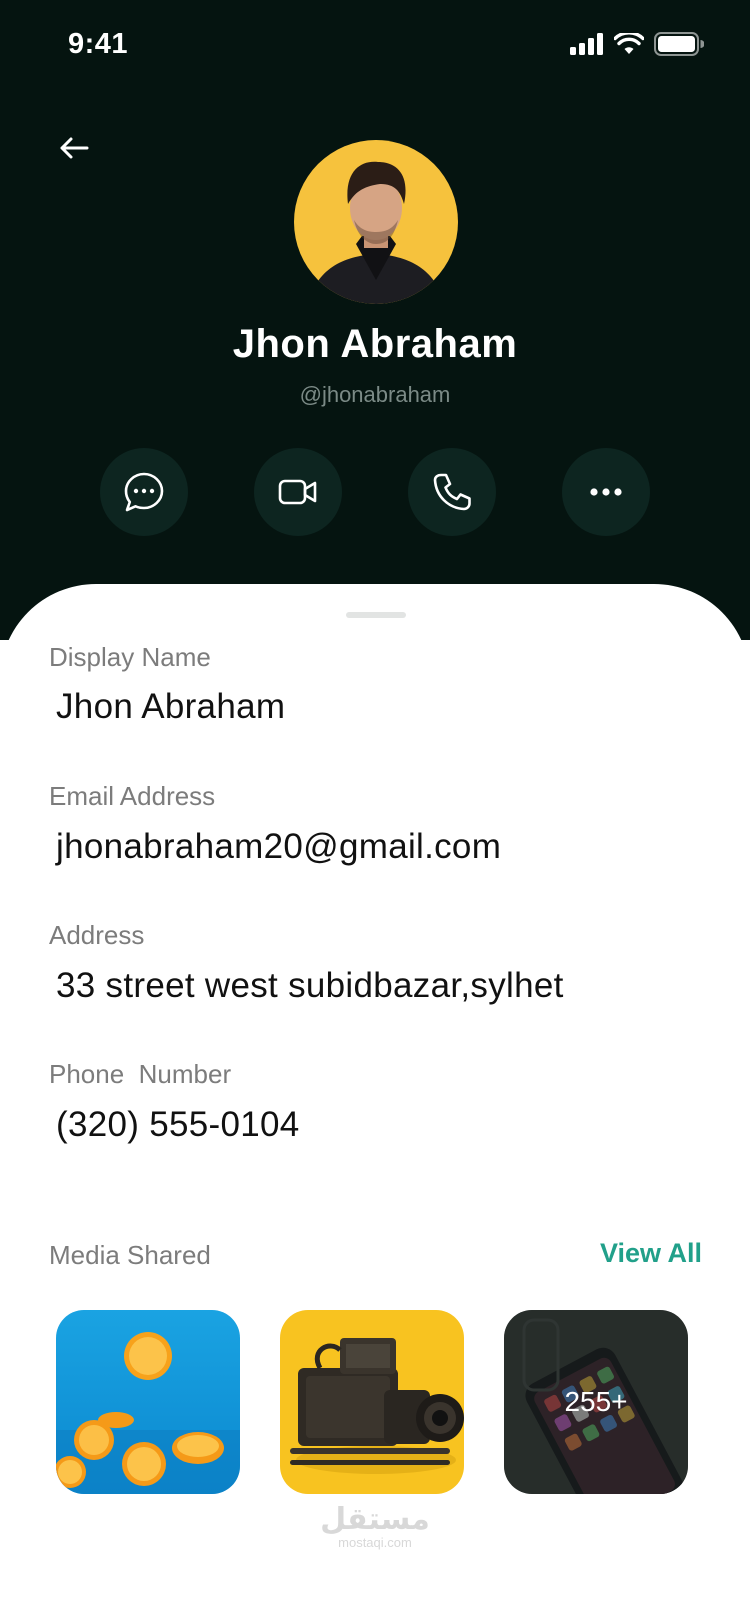 The height and width of the screenshot is (1624, 750). I want to click on arrow-left-icon, so click(74, 148).